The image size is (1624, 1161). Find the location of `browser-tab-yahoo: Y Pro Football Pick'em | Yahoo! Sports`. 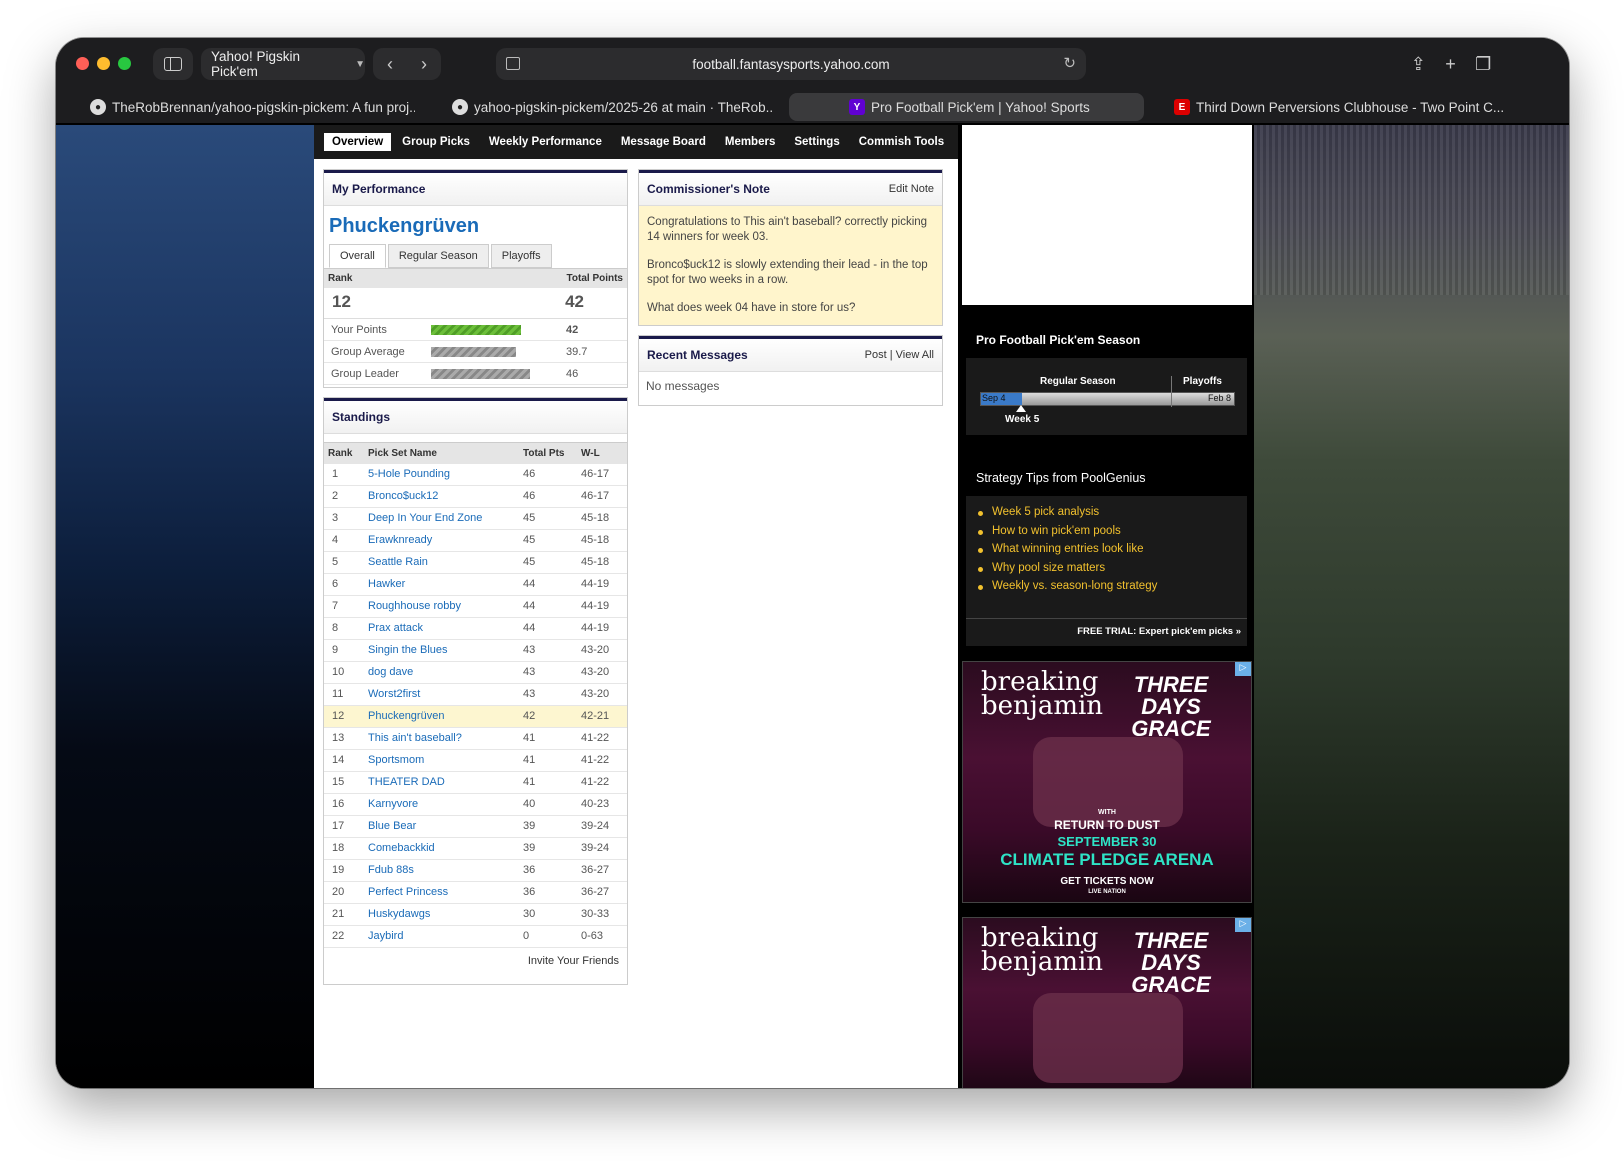

browser-tab-yahoo: Y Pro Football Pick'em | Yahoo! Sports is located at coordinates (966, 107).